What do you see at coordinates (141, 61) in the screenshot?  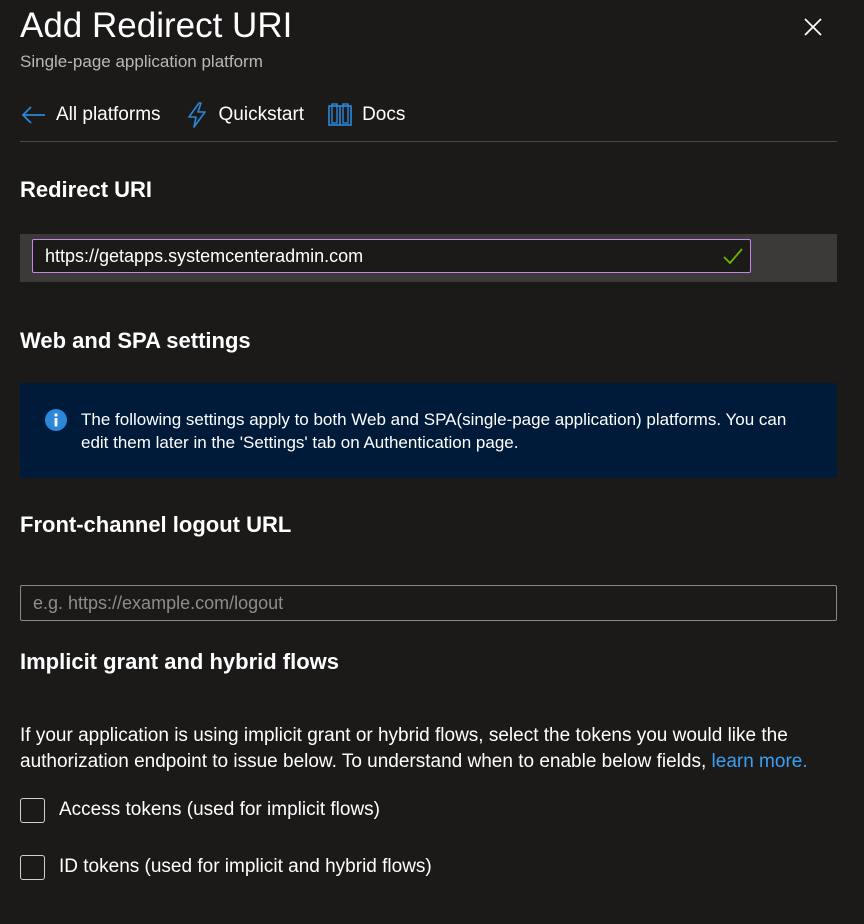 I see `page-subtitle: Single-page application platform` at bounding box center [141, 61].